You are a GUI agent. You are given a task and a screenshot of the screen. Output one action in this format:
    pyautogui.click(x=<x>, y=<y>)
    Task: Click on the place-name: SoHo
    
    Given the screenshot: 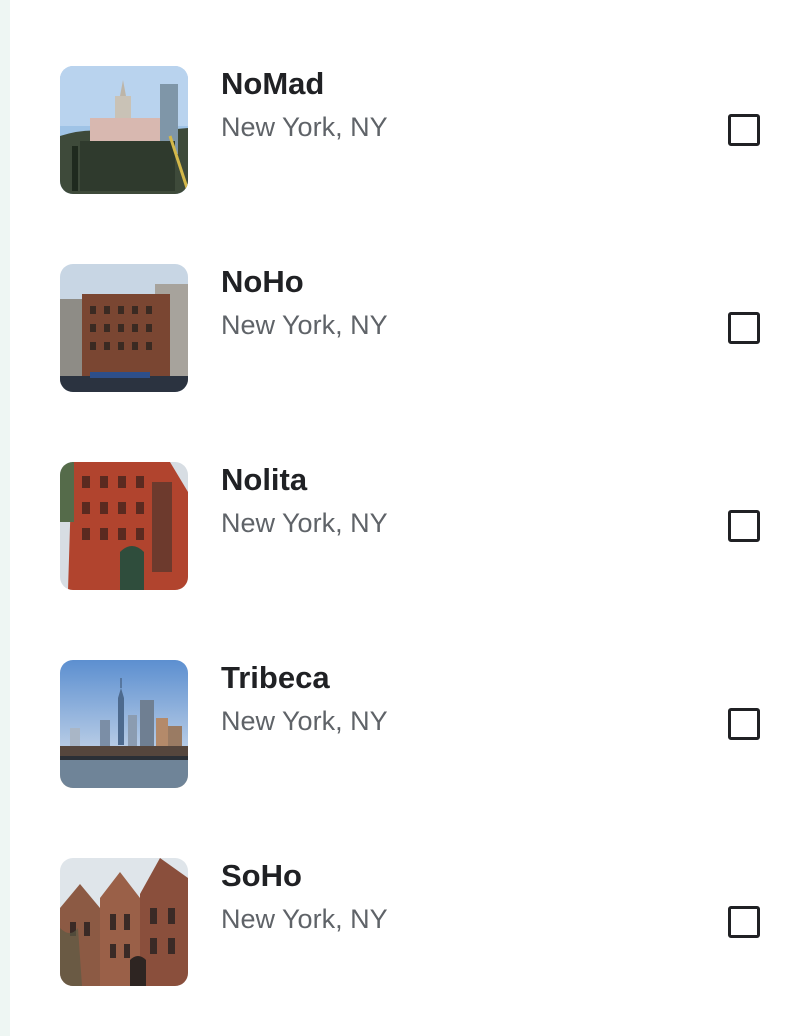 What is the action you would take?
    pyautogui.click(x=261, y=875)
    